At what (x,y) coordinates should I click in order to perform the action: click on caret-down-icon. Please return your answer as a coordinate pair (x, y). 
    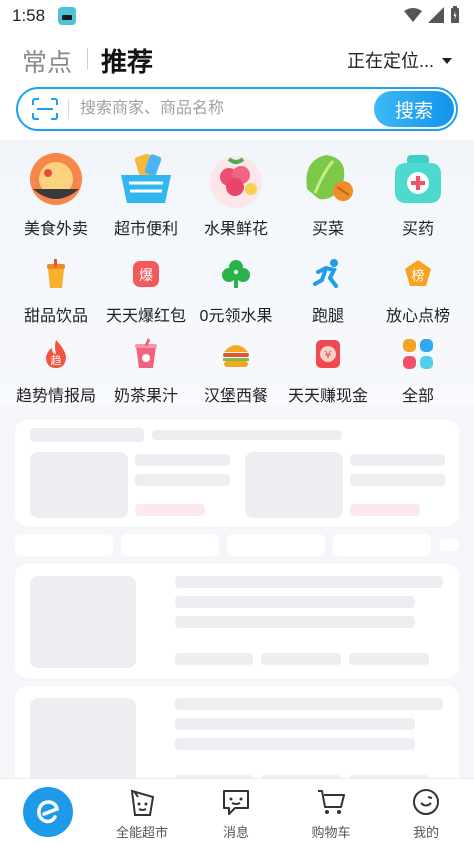
    Looking at the image, I should click on (447, 61).